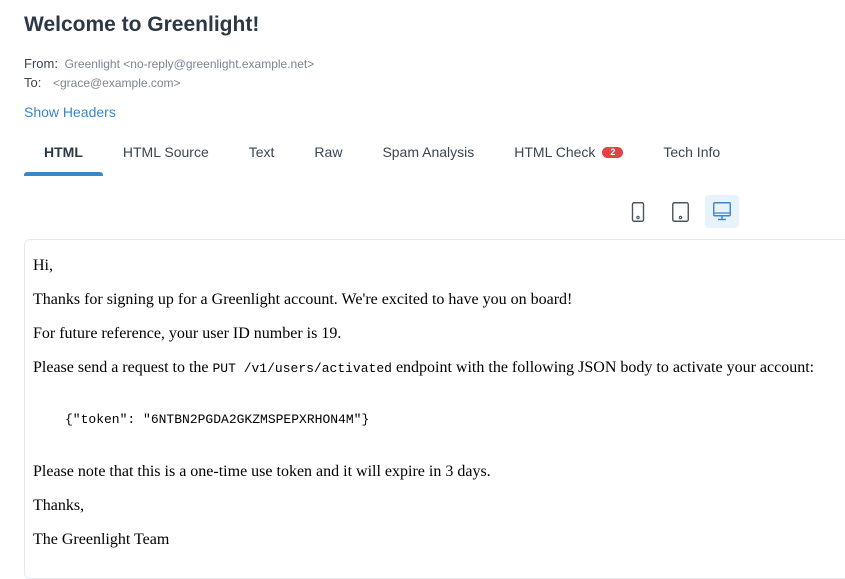 Image resolution: width=845 pixels, height=579 pixels. What do you see at coordinates (165, 152) in the screenshot?
I see `tab-label: HTML Source` at bounding box center [165, 152].